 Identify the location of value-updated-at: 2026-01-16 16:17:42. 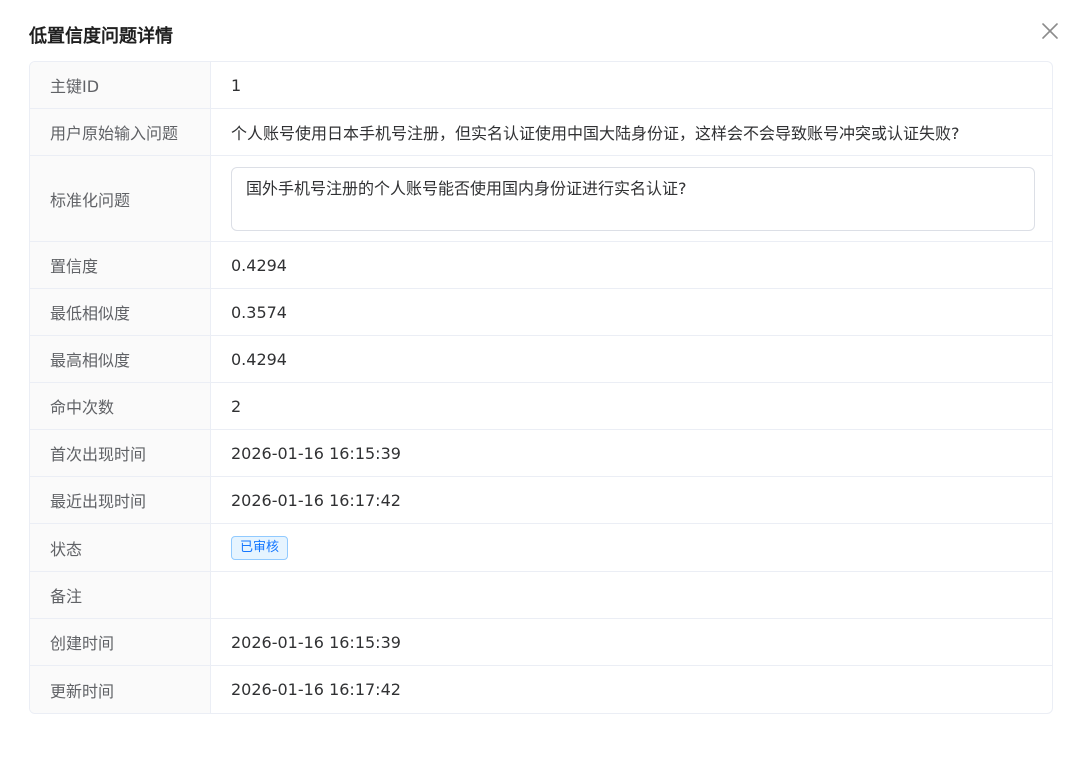
(316, 689).